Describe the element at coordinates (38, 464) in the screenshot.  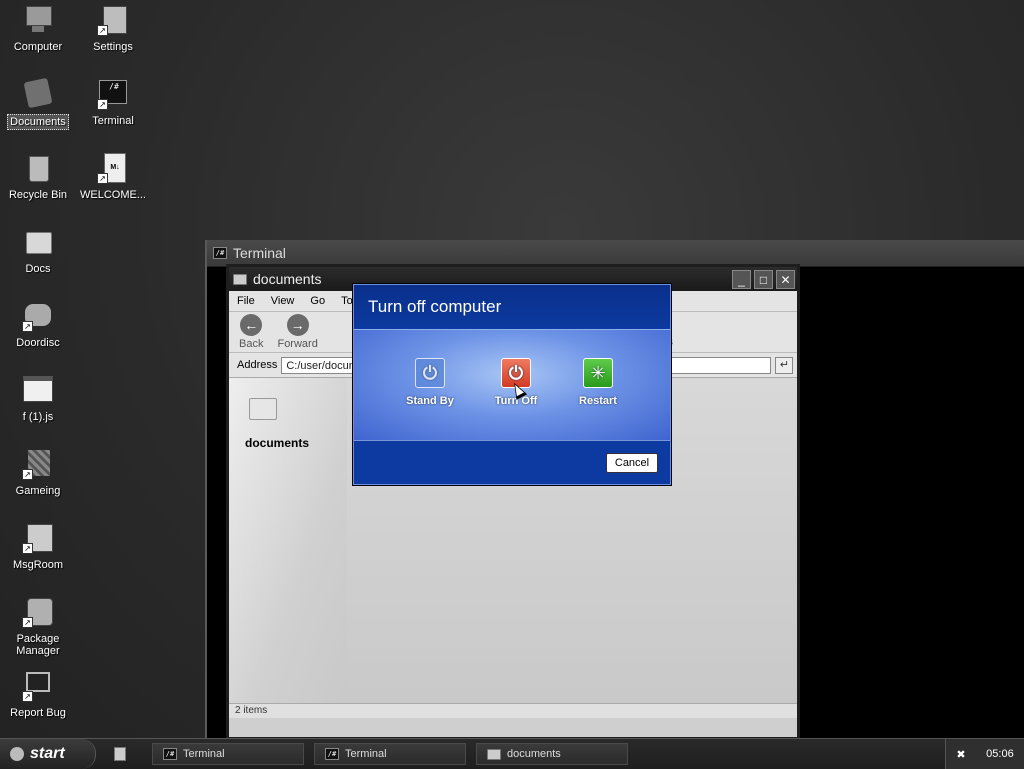
I see `game-icon: ↗` at that location.